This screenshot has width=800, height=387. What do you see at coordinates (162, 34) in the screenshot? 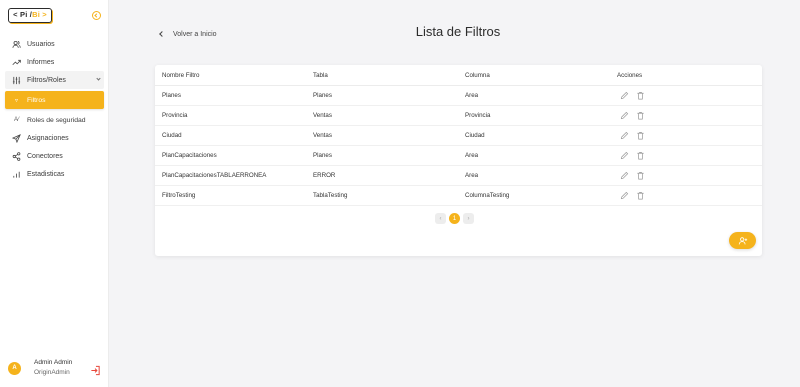
I see `chevron-left-icon` at bounding box center [162, 34].